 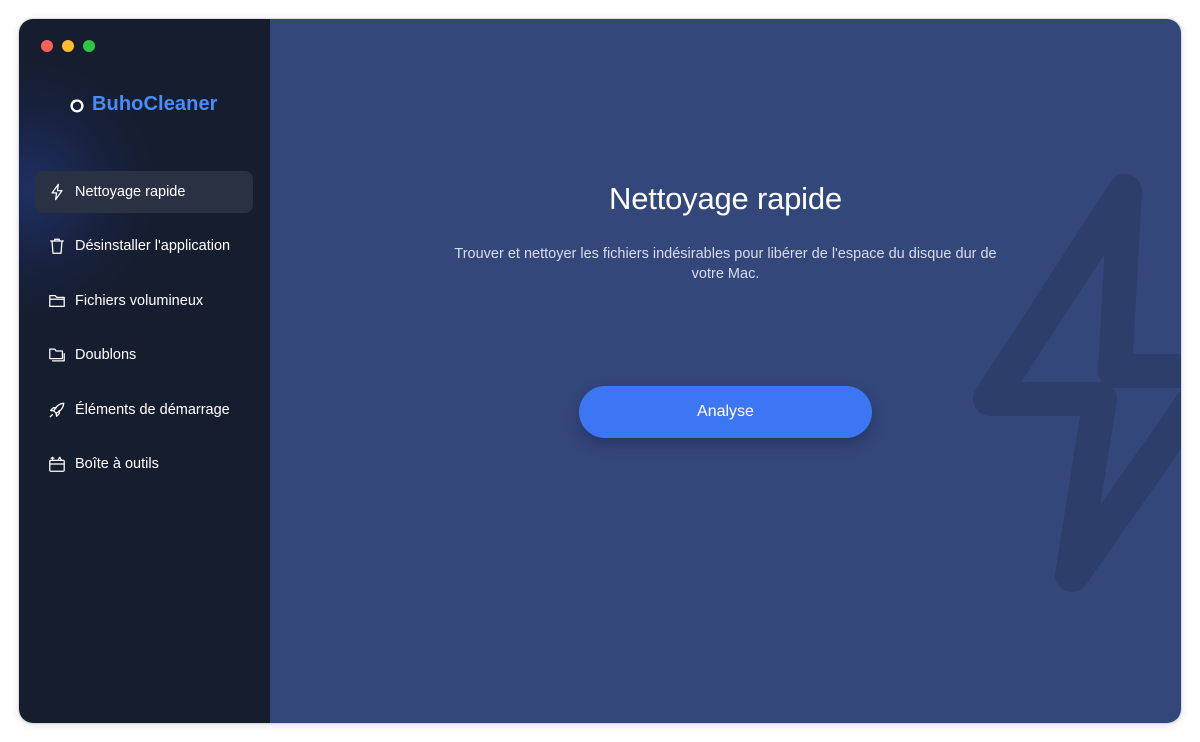 What do you see at coordinates (153, 246) in the screenshot?
I see `sidebar-item-label: Désinstaller l'application` at bounding box center [153, 246].